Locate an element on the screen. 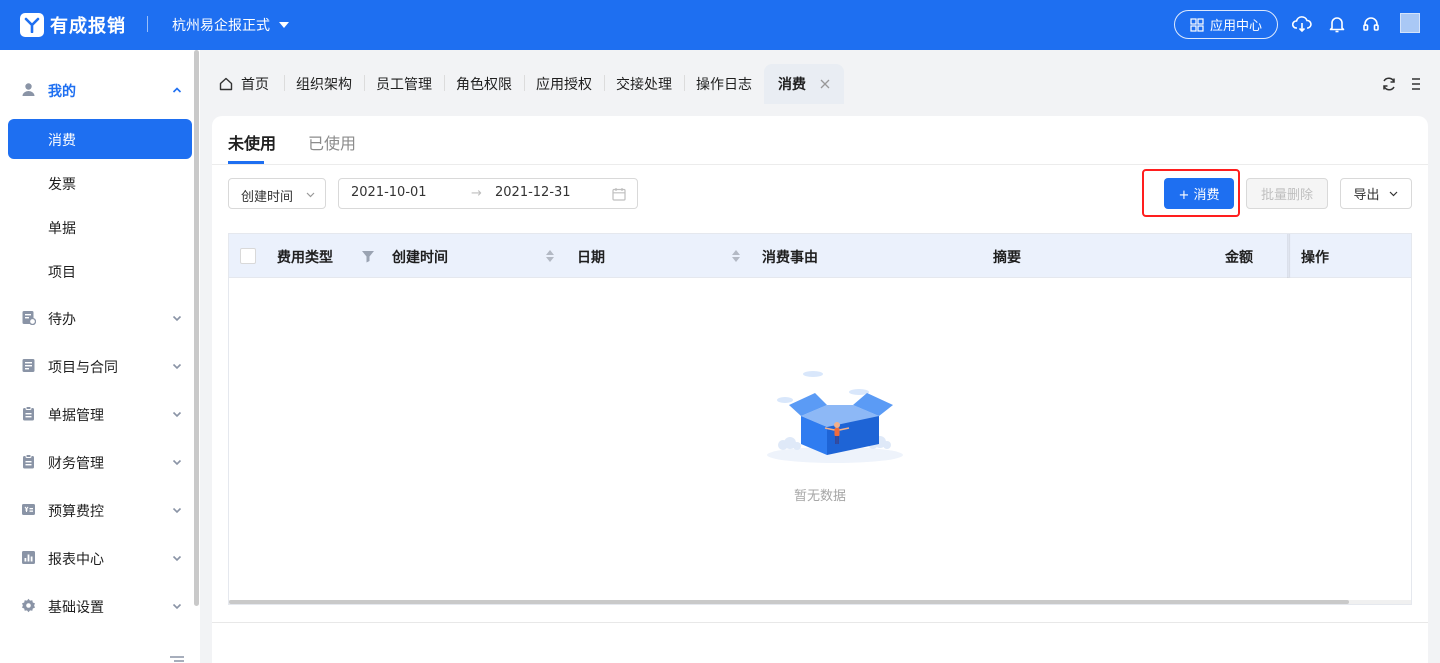 This screenshot has height=663, width=1440. date-field-select: 创建时间 is located at coordinates (277, 193).